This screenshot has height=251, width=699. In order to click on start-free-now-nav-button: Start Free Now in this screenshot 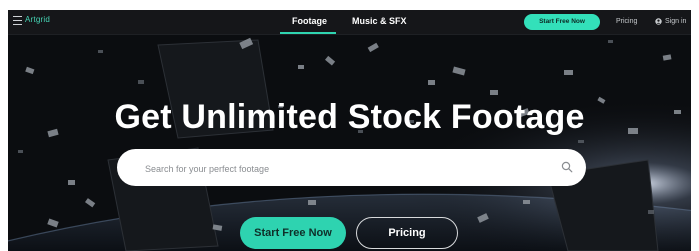, I will do `click(562, 22)`.